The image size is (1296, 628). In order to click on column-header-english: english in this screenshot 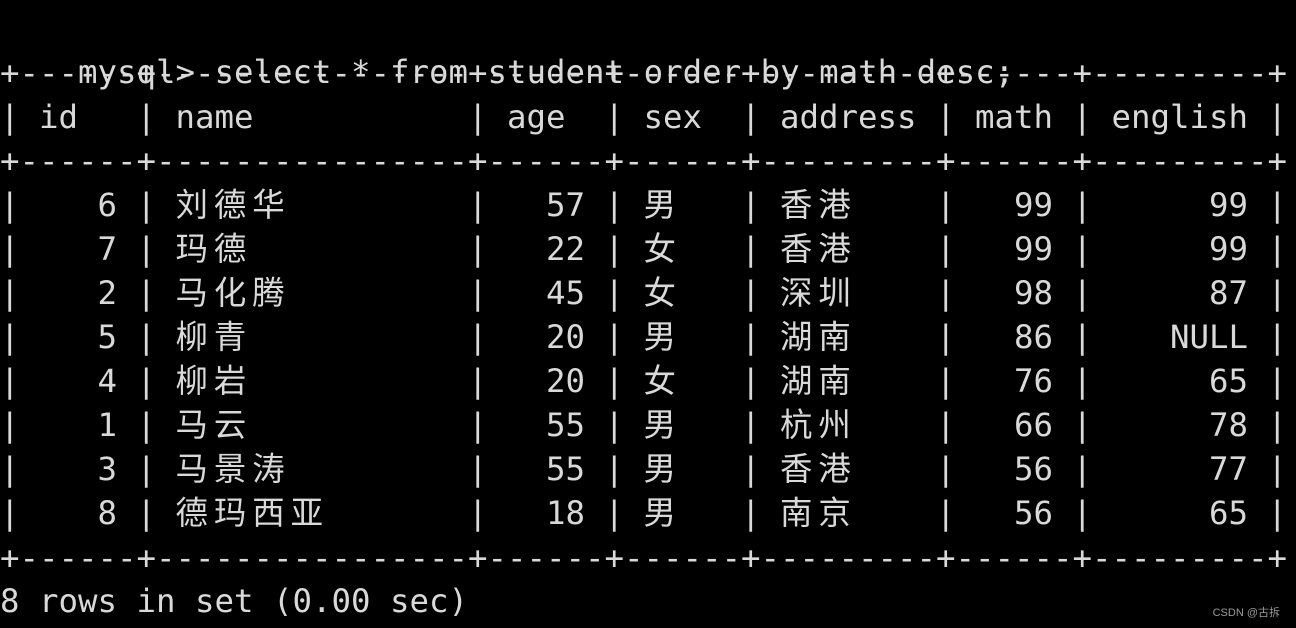, I will do `click(1180, 117)`.